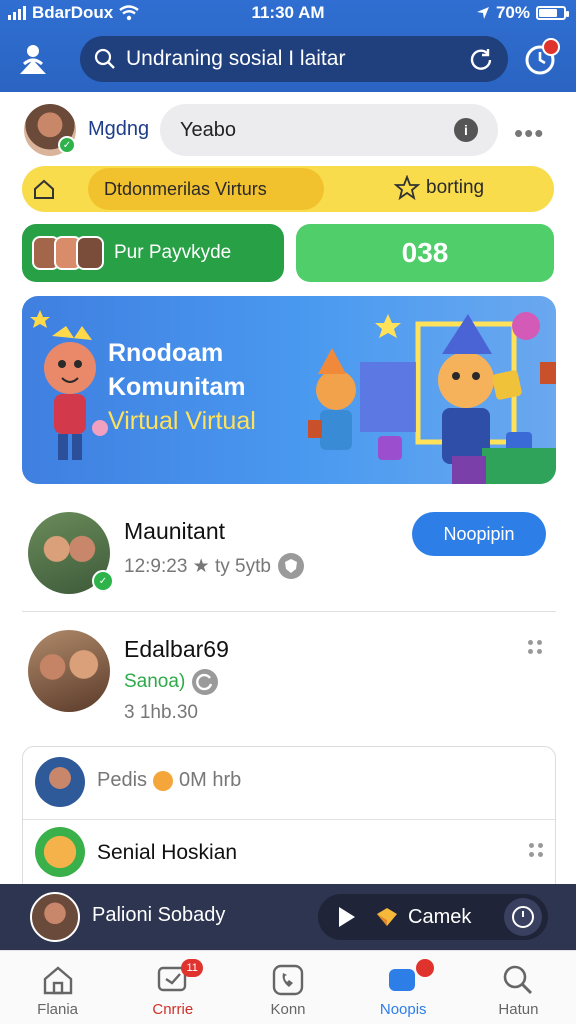  I want to click on timer-button, so click(523, 917).